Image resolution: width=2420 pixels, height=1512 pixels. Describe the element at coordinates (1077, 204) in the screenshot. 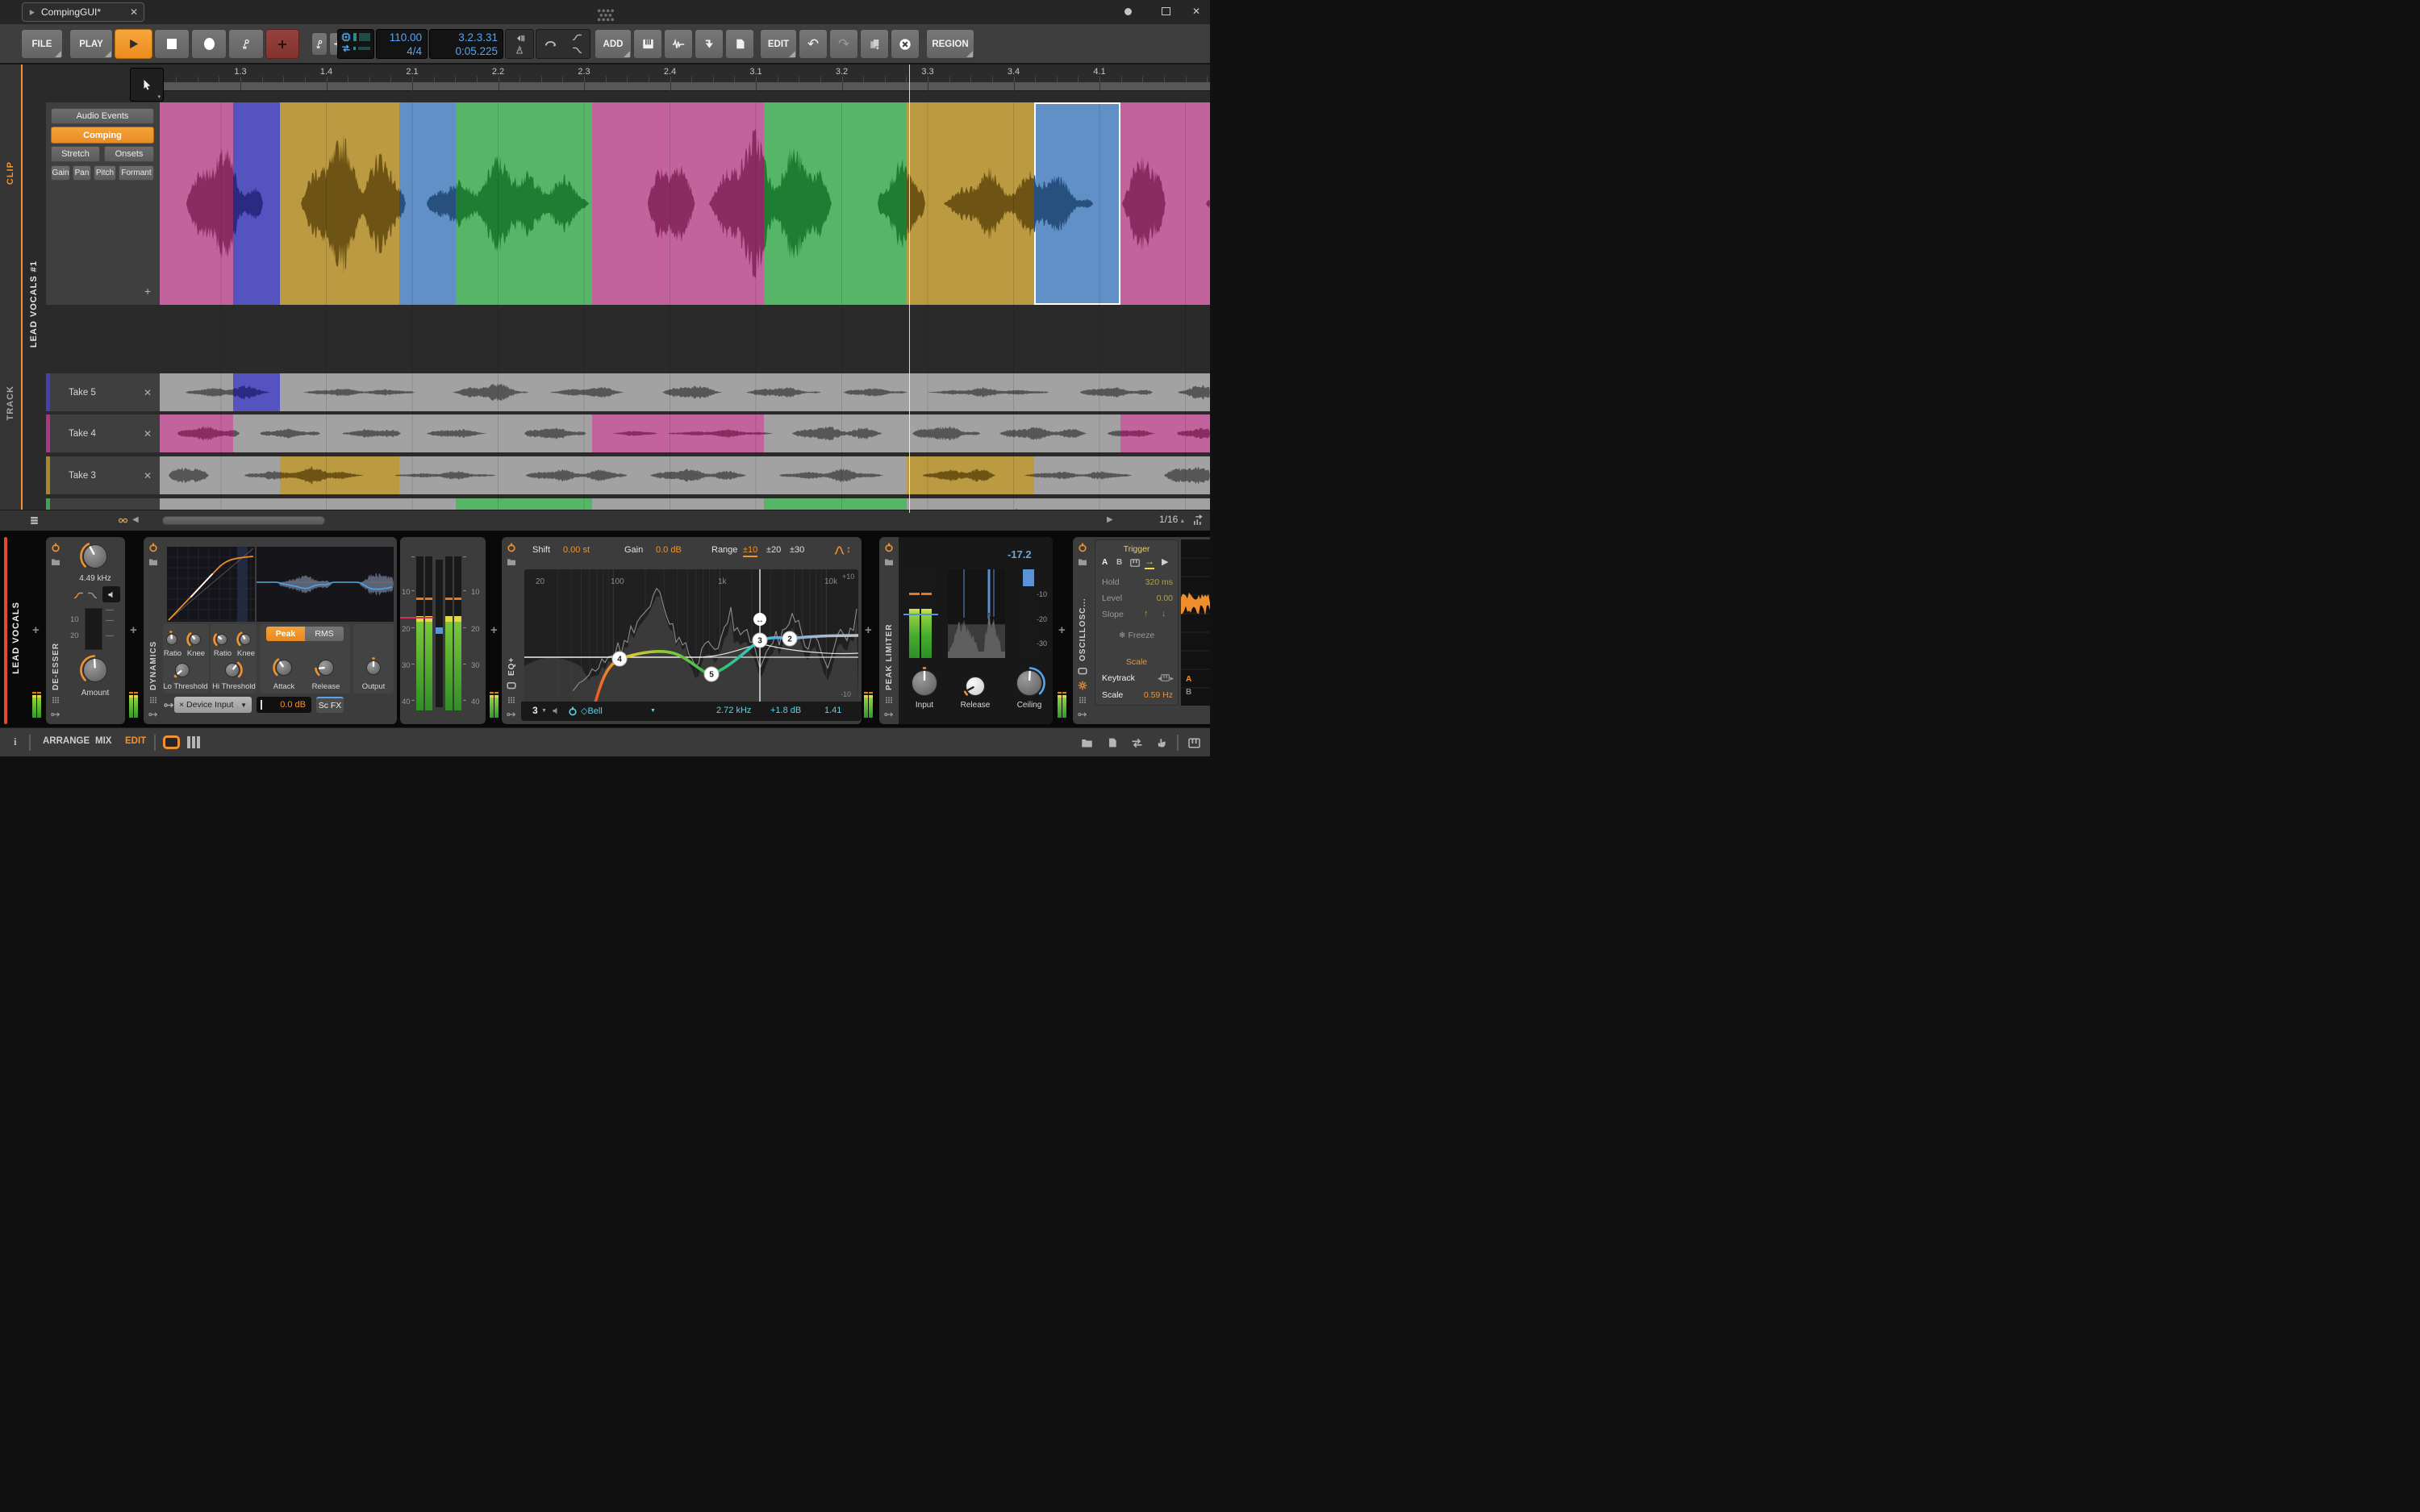

I see `comp-segment-blue-selected` at that location.